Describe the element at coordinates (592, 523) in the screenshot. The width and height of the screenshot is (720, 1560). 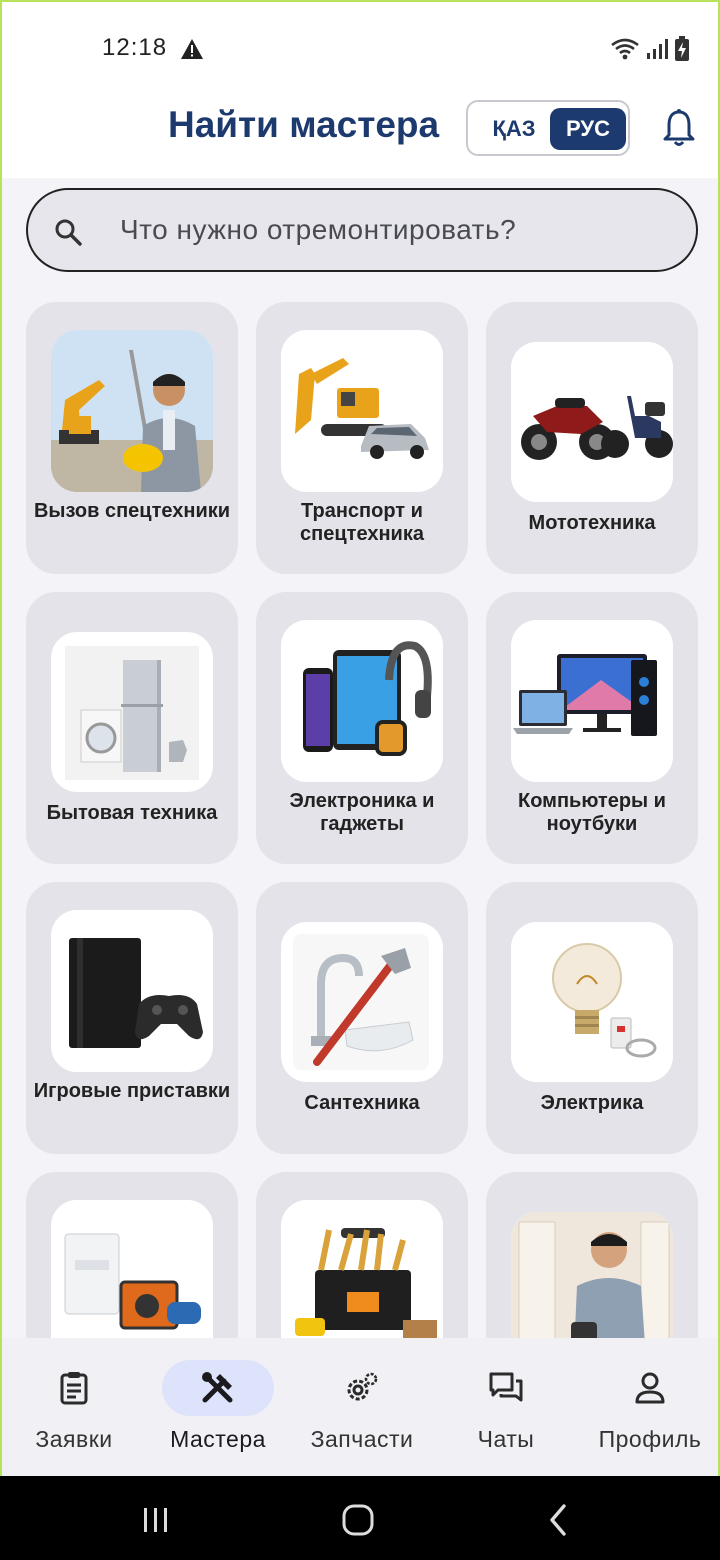
I see `category-label: Мототехника` at that location.